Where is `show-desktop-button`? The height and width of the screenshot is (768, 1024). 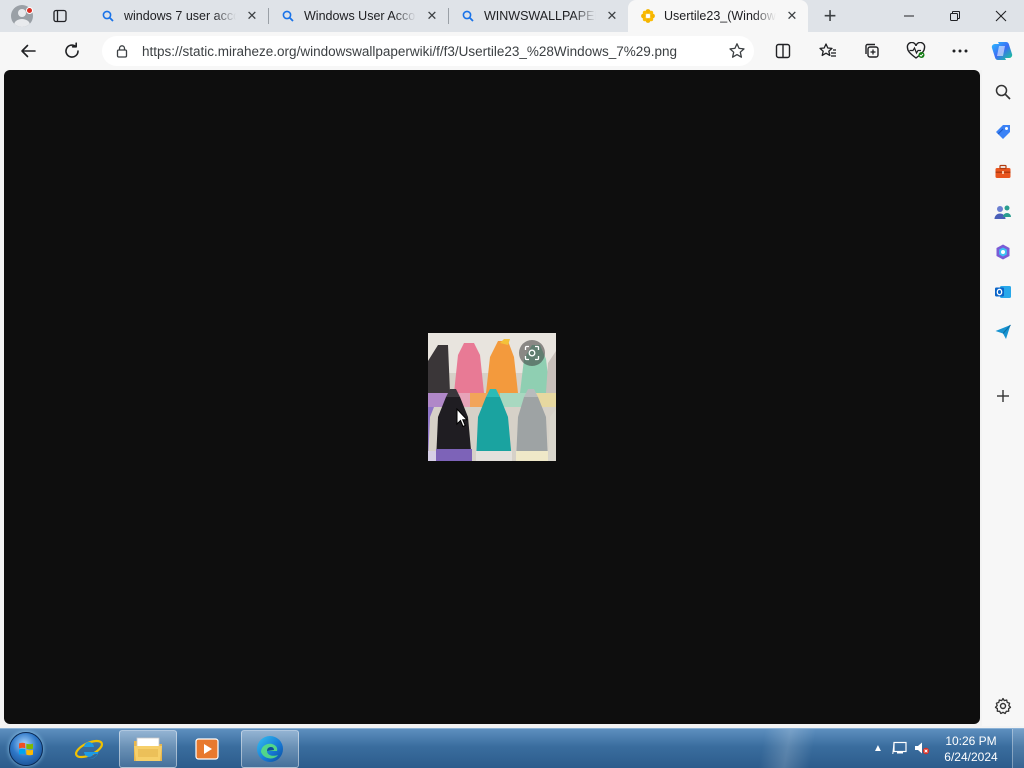 show-desktop-button is located at coordinates (1018, 748).